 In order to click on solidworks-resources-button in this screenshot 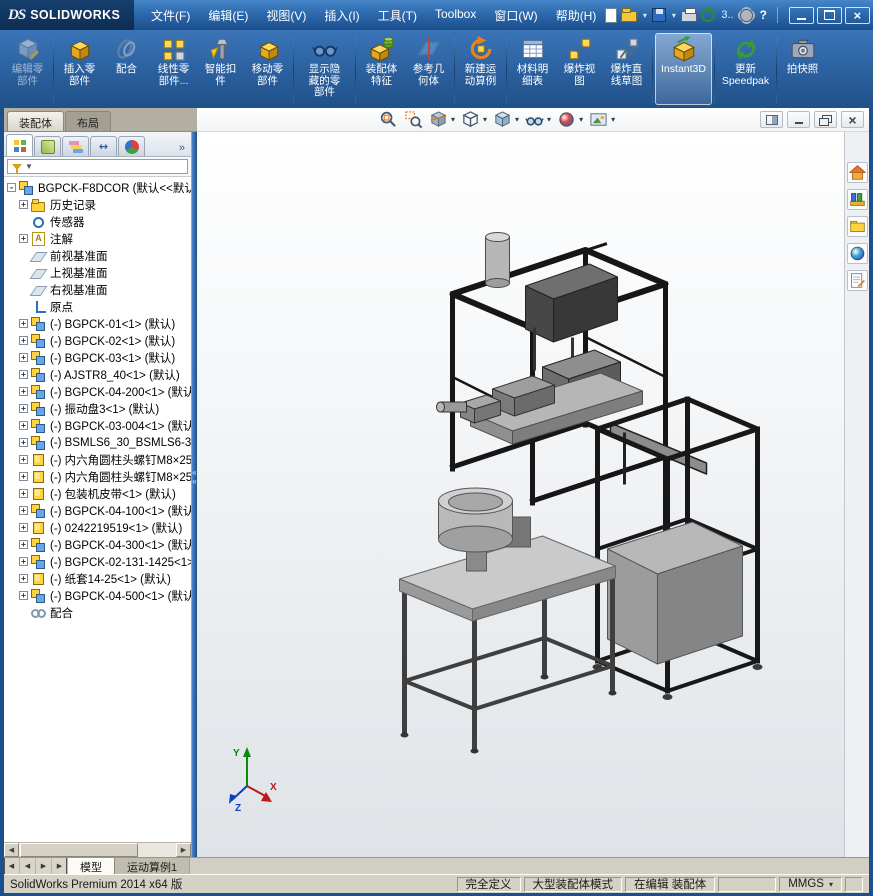, I will do `click(857, 172)`.